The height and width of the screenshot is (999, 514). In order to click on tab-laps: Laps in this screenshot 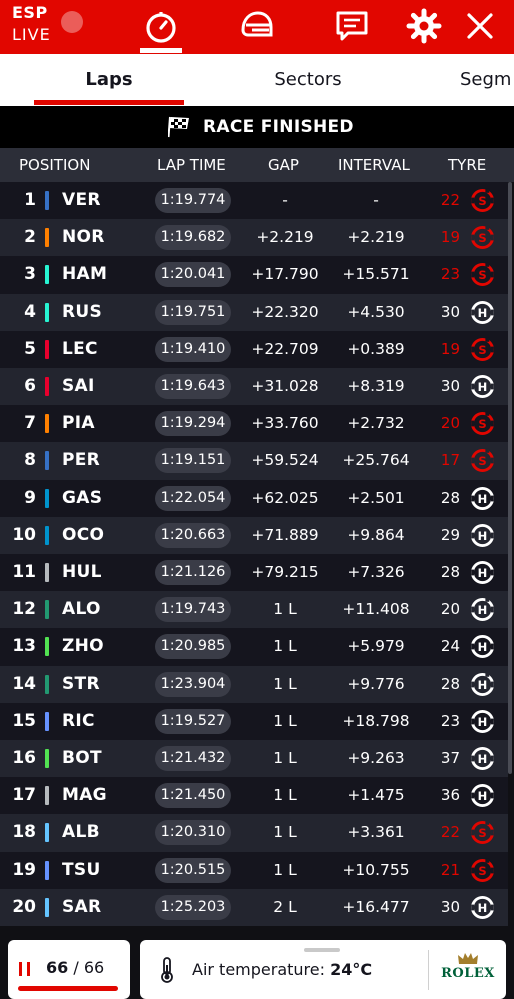, I will do `click(109, 80)`.